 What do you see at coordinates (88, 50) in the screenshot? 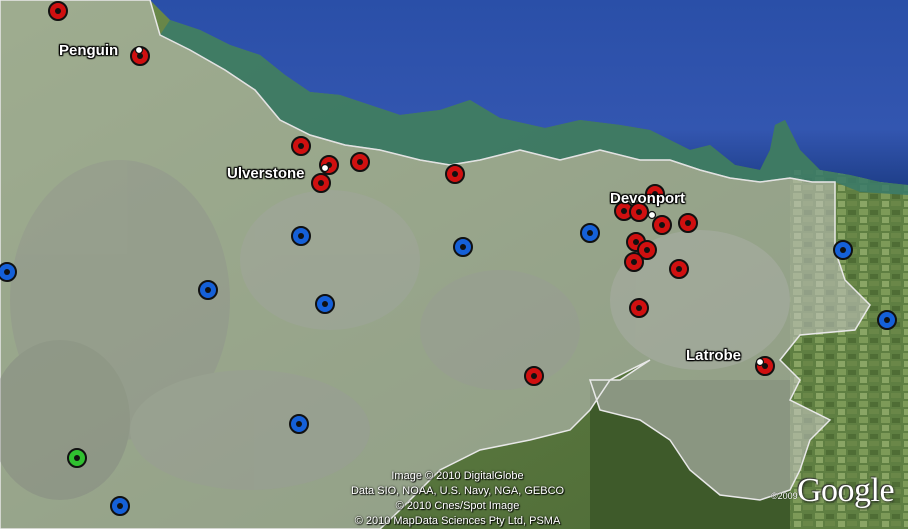
I see `town-label-penguin: Penguin` at bounding box center [88, 50].